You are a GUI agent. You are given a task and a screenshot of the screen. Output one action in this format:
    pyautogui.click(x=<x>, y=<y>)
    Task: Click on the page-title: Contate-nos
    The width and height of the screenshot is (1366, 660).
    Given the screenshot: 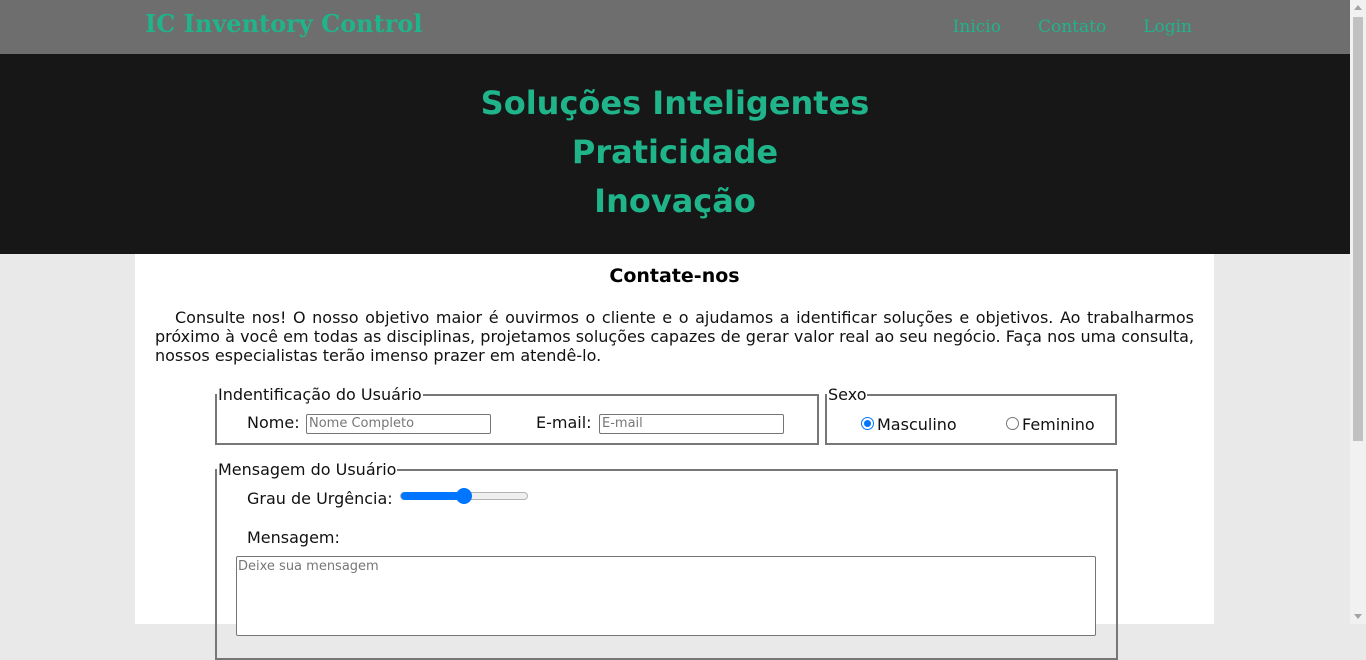 What is the action you would take?
    pyautogui.click(x=674, y=276)
    